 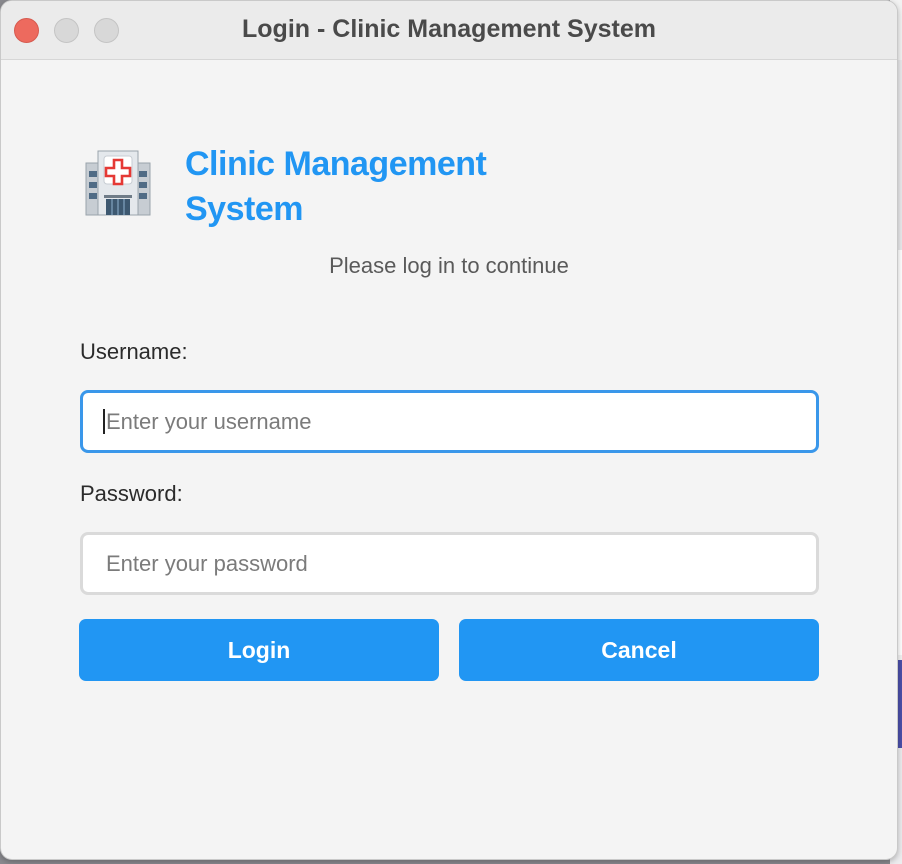 What do you see at coordinates (134, 351) in the screenshot?
I see `username-label: Username:` at bounding box center [134, 351].